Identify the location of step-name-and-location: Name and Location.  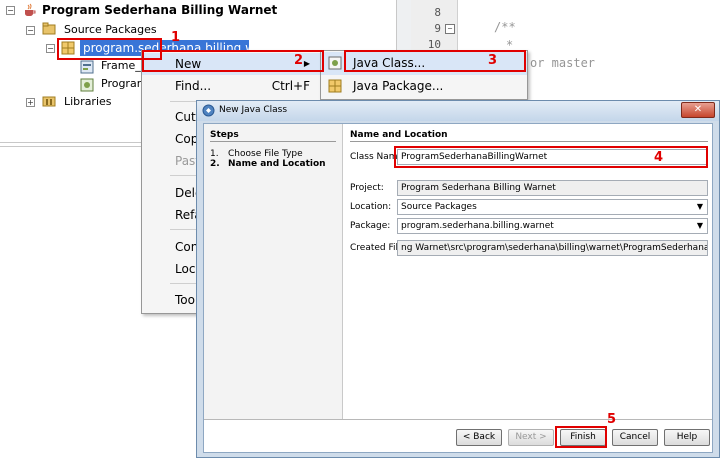
(277, 164).